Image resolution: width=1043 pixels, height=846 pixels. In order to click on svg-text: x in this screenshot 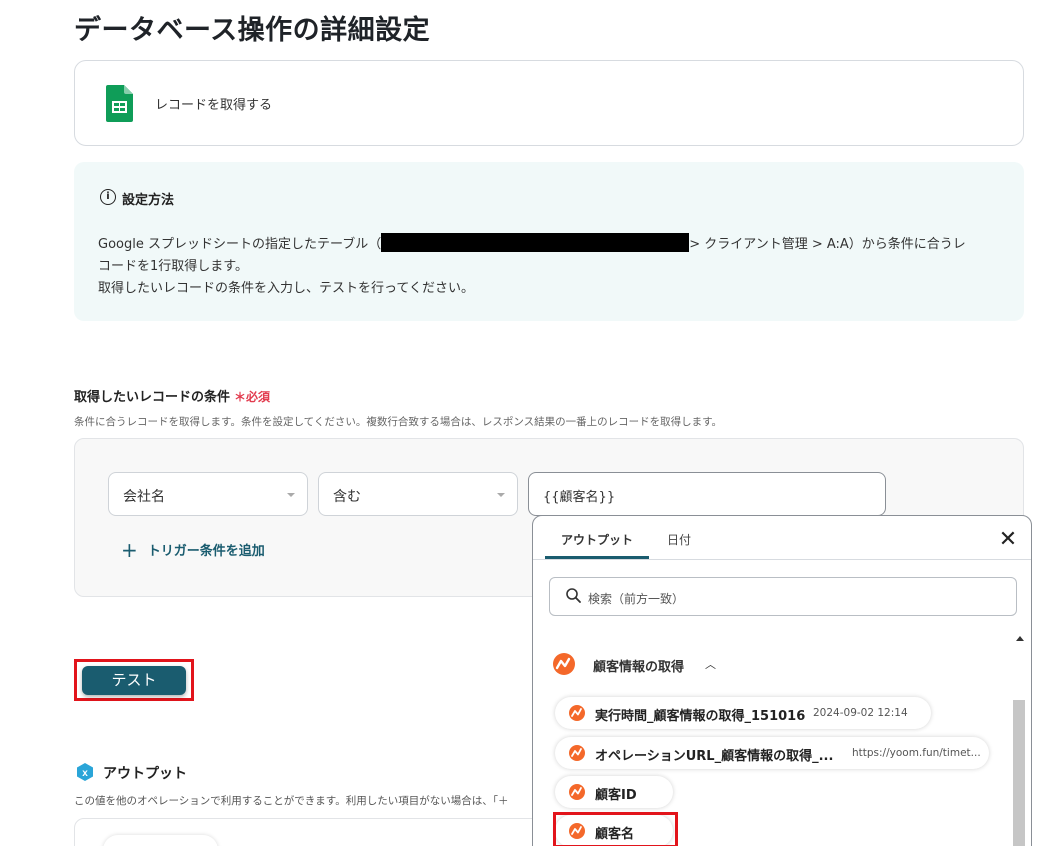, I will do `click(85, 773)`.